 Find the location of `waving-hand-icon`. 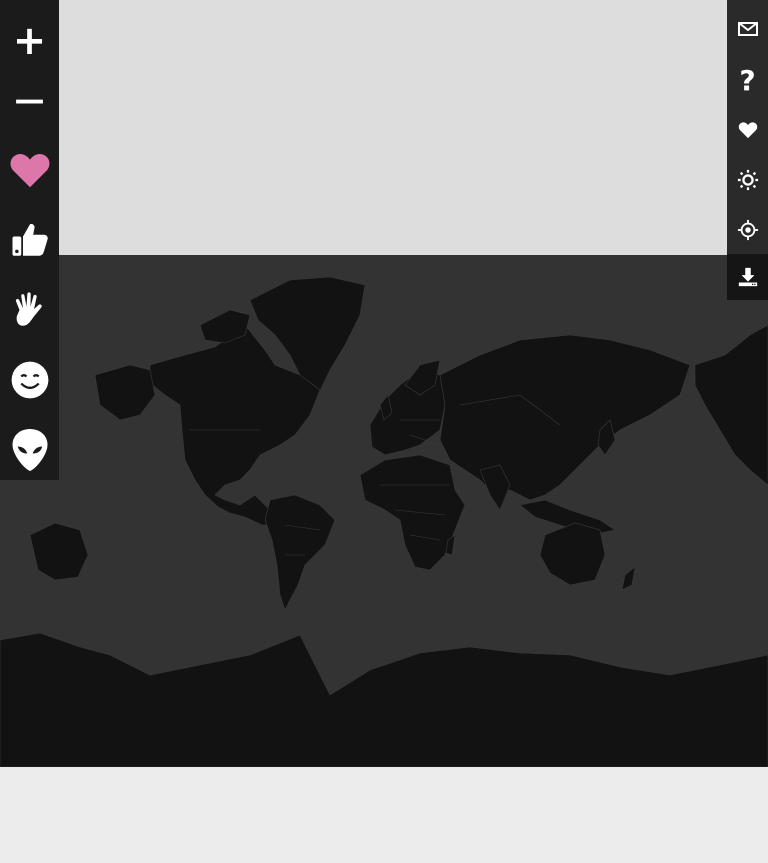

waving-hand-icon is located at coordinates (28, 309).